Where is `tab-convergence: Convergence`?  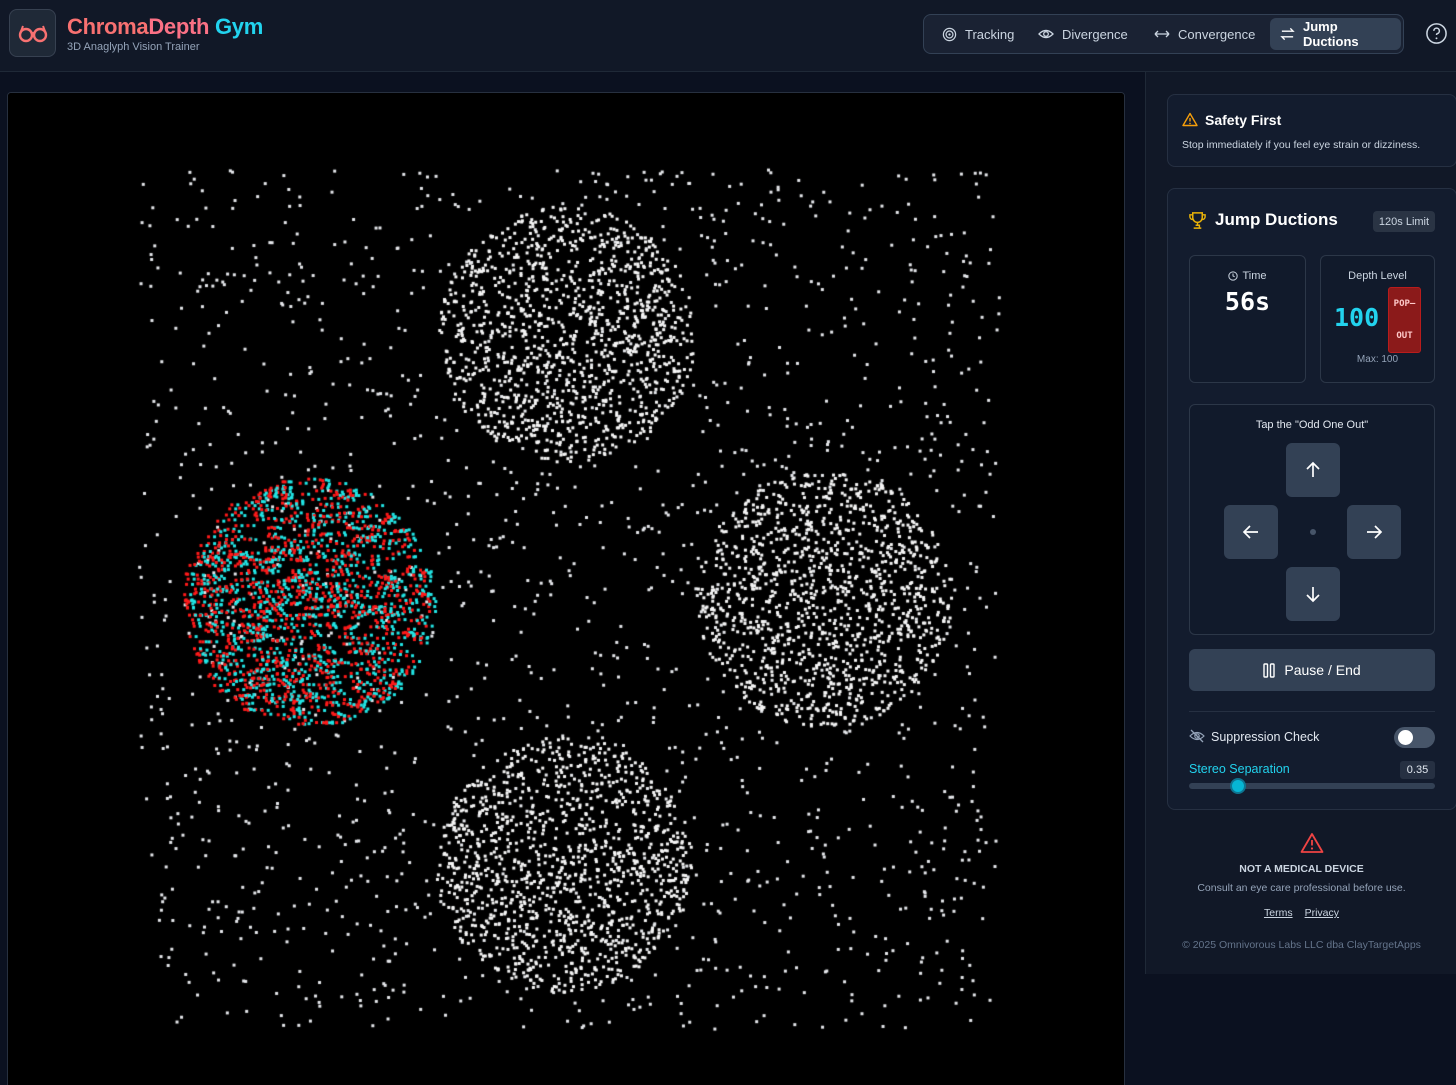
tab-convergence: Convergence is located at coordinates (1204, 34).